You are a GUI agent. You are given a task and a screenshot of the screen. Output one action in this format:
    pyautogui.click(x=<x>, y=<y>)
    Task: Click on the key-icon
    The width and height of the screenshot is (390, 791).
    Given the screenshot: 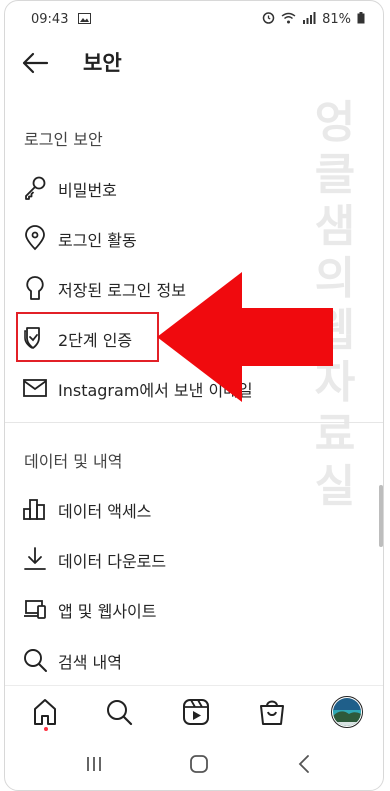 What is the action you would take?
    pyautogui.click(x=35, y=188)
    